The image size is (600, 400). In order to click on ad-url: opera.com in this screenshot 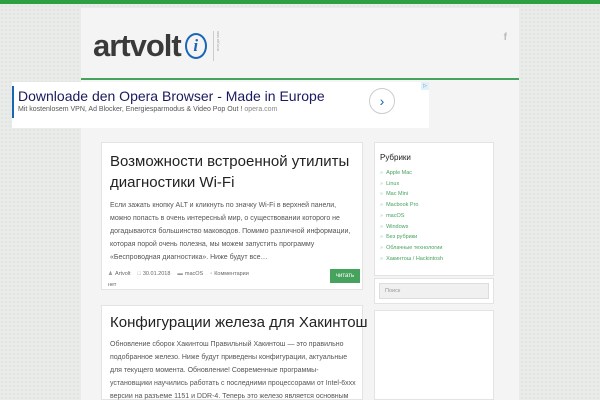, I will do `click(260, 109)`.